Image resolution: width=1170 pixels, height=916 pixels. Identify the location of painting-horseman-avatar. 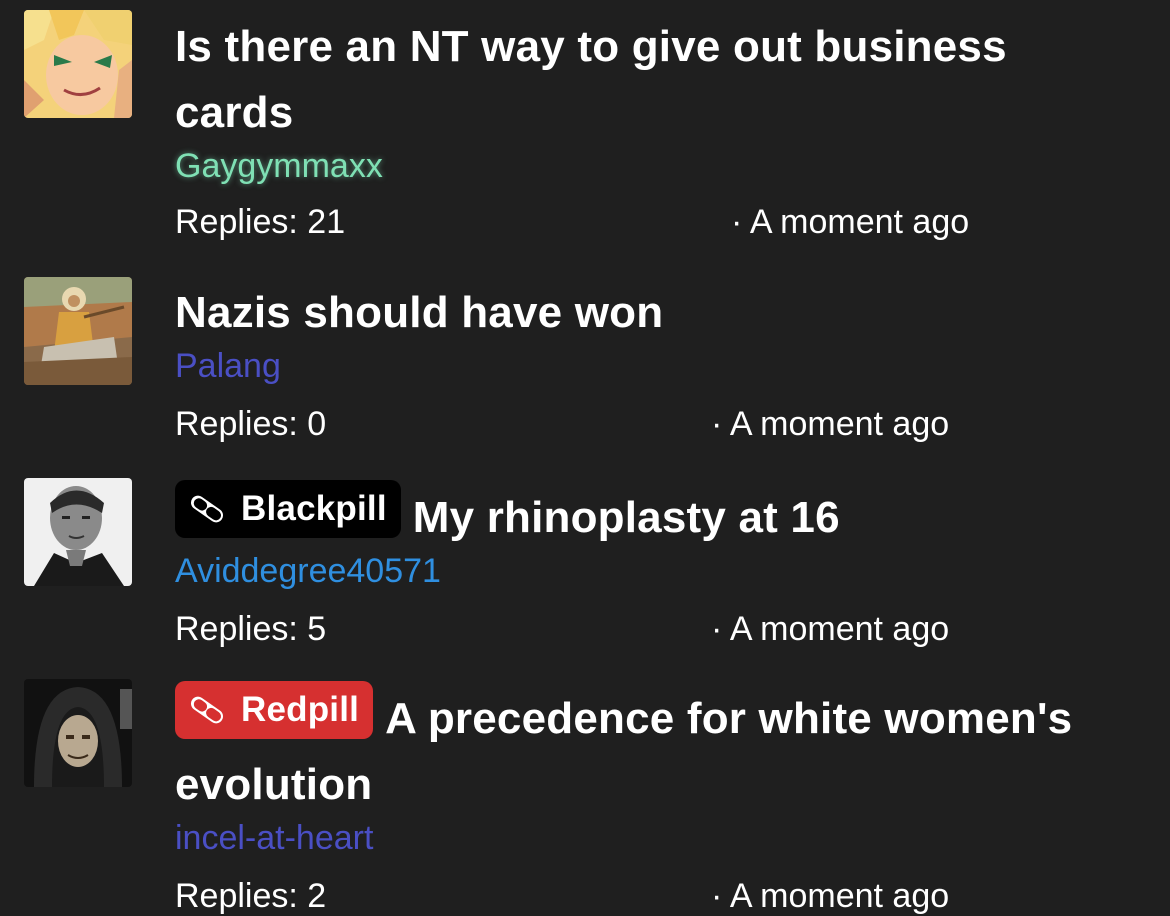
(78, 331).